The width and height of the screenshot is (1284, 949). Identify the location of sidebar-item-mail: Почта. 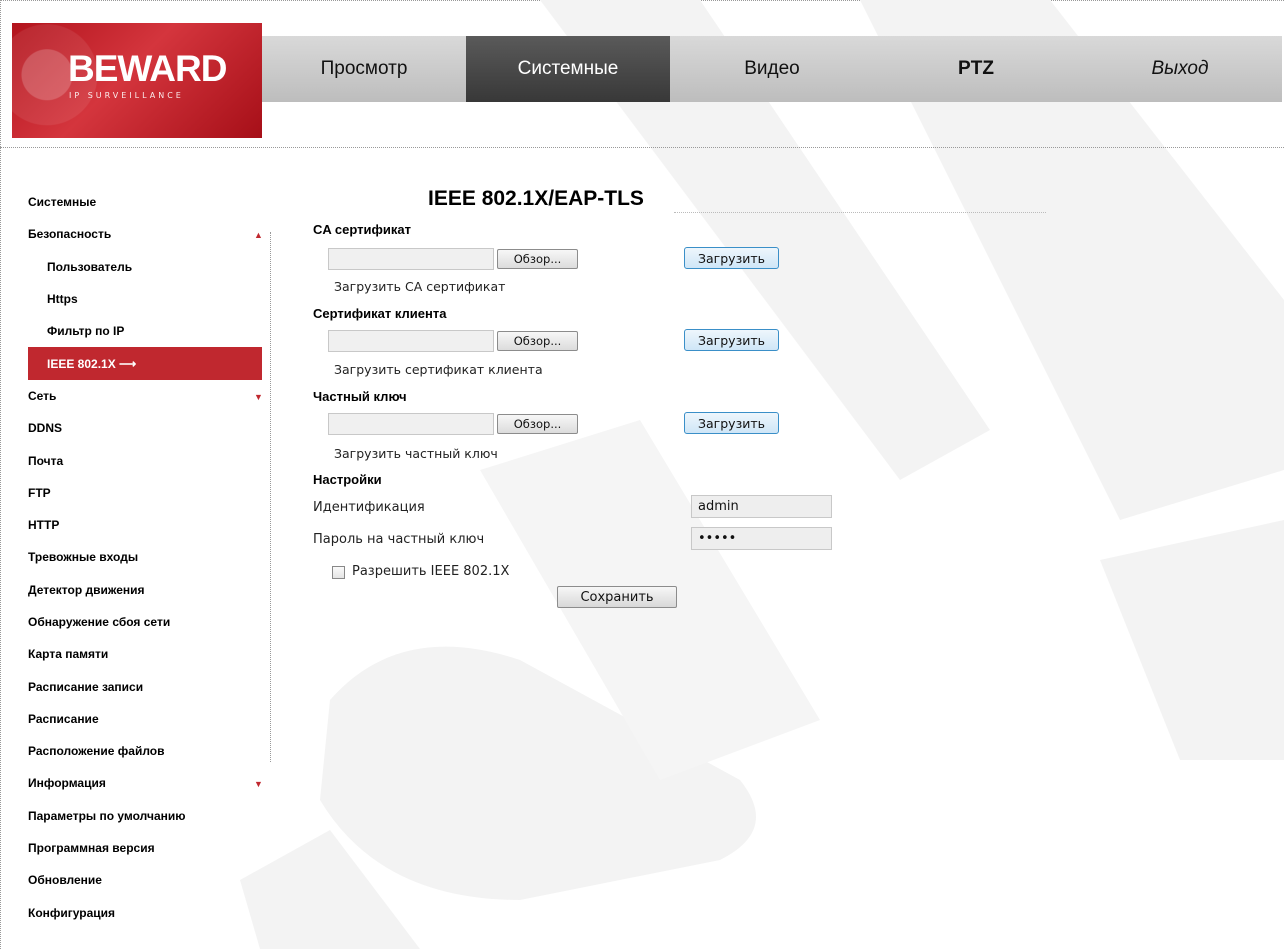
(150, 460).